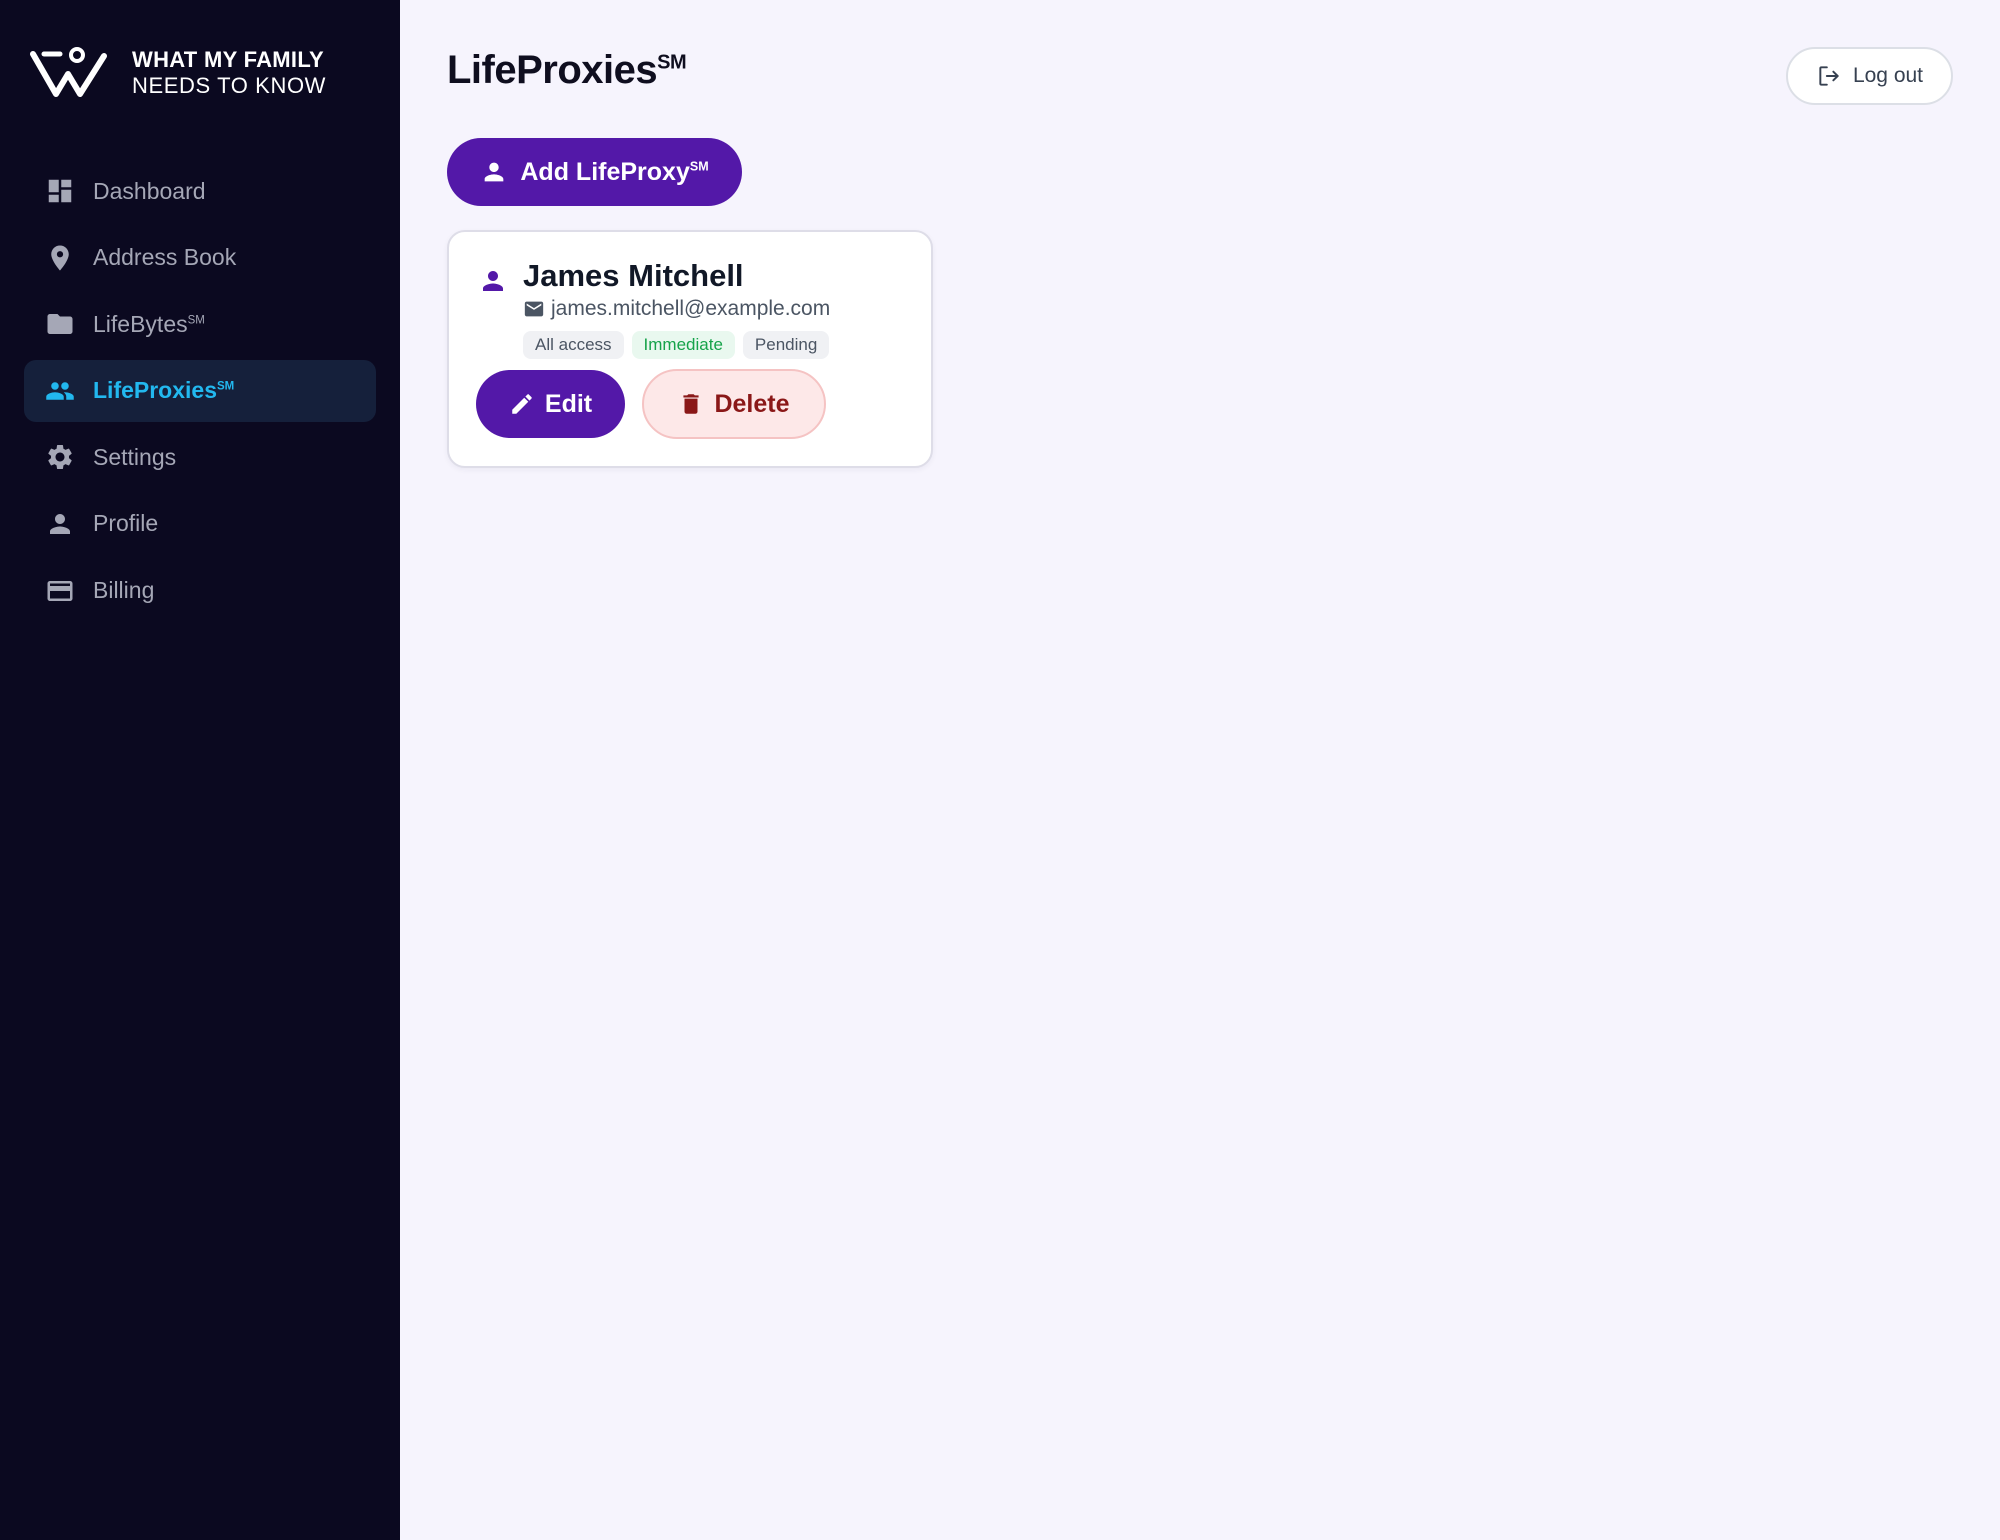 Image resolution: width=2000 pixels, height=1540 pixels. I want to click on timing-badge: Immediate, so click(683, 345).